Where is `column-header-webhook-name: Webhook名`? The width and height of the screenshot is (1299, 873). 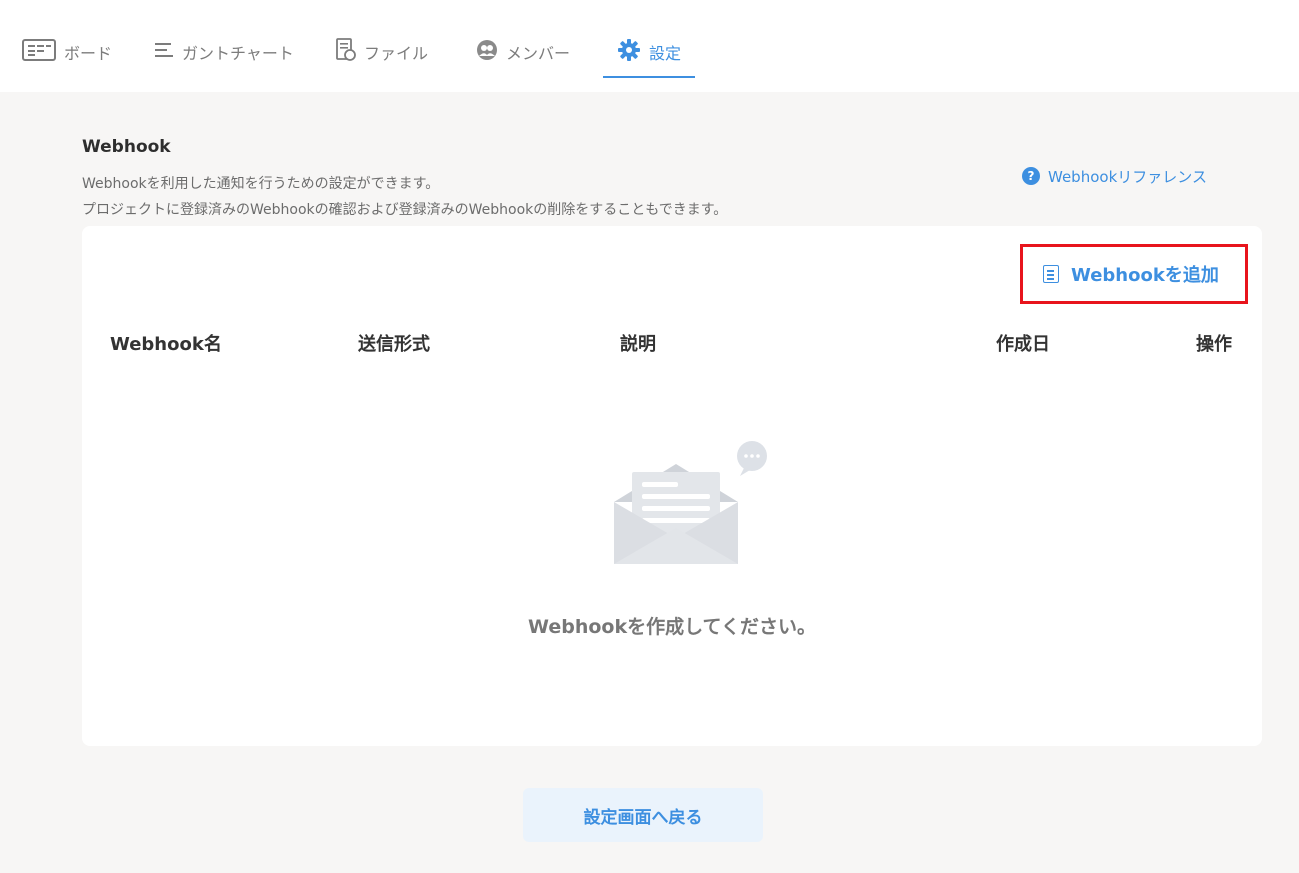 column-header-webhook-name: Webhook名 is located at coordinates (166, 344).